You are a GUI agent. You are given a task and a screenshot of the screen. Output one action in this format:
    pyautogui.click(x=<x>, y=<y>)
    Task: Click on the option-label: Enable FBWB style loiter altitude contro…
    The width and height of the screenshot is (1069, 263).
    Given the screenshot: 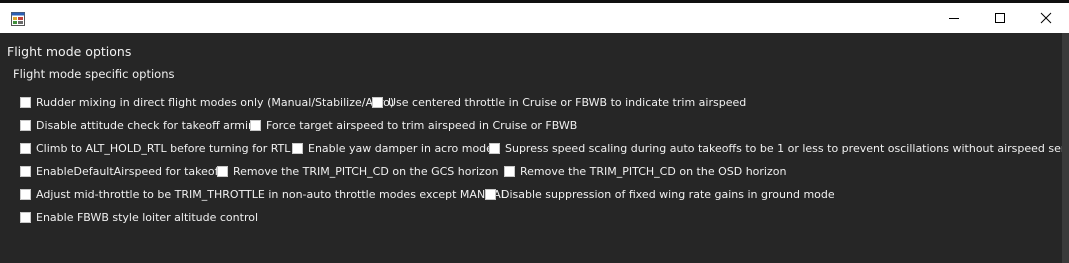 What is the action you would take?
    pyautogui.click(x=147, y=217)
    